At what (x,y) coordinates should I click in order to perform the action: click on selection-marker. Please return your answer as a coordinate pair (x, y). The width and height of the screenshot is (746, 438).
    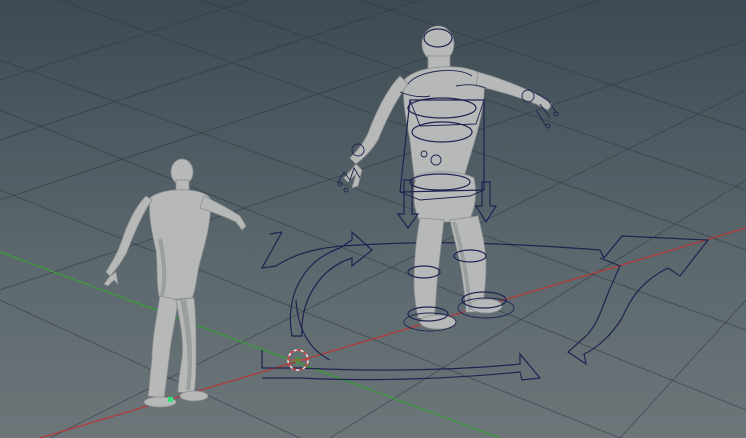
    Looking at the image, I should click on (170, 399).